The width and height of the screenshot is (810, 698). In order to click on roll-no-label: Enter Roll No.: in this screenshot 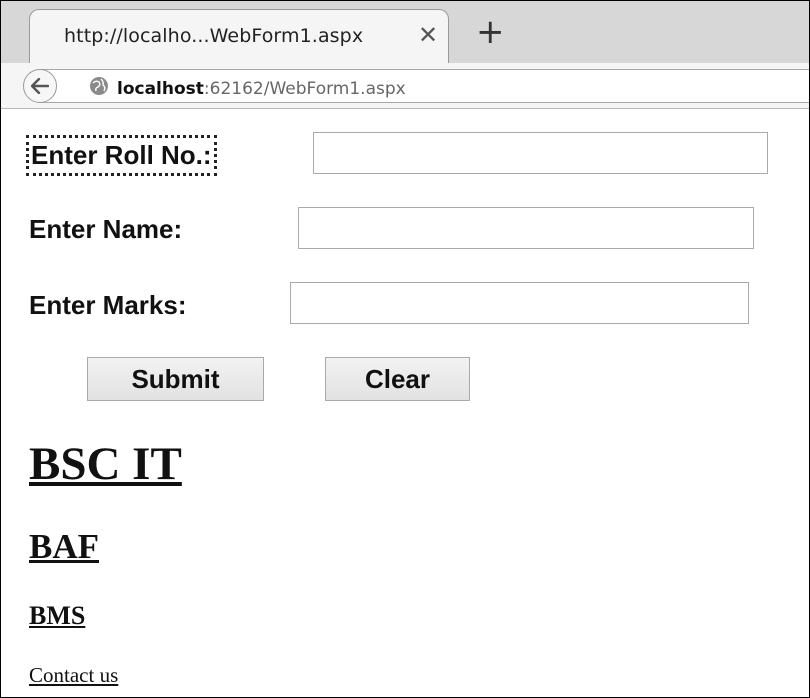, I will do `click(121, 155)`.